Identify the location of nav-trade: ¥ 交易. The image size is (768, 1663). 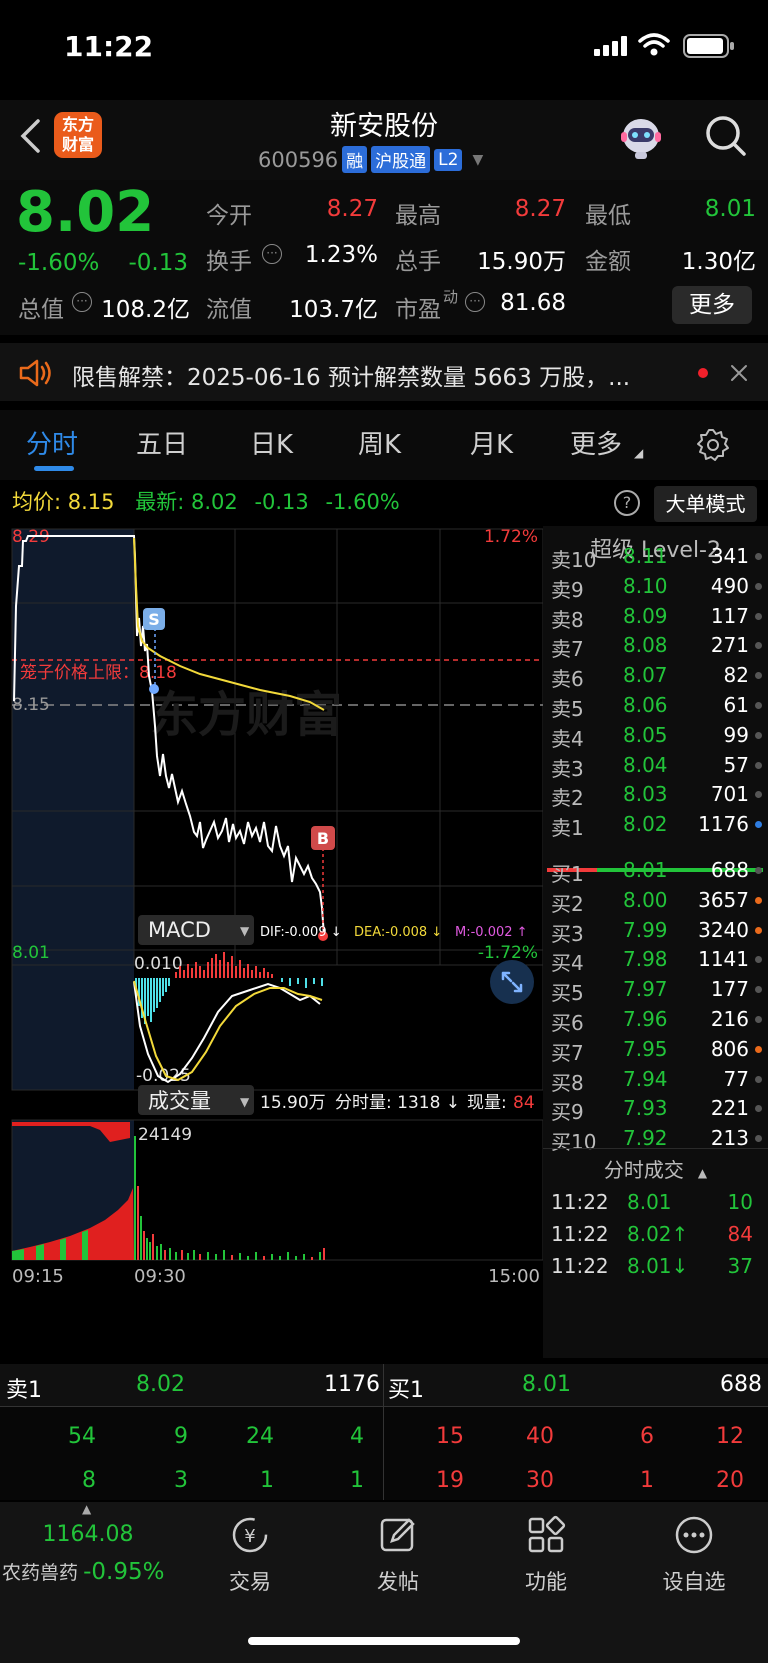
(250, 1555).